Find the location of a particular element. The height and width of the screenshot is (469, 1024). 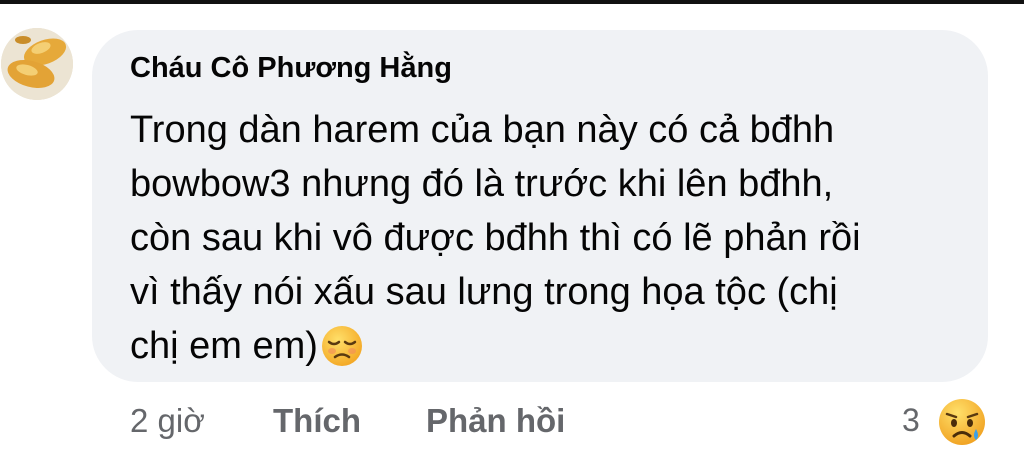

like-button: Thích is located at coordinates (317, 421).